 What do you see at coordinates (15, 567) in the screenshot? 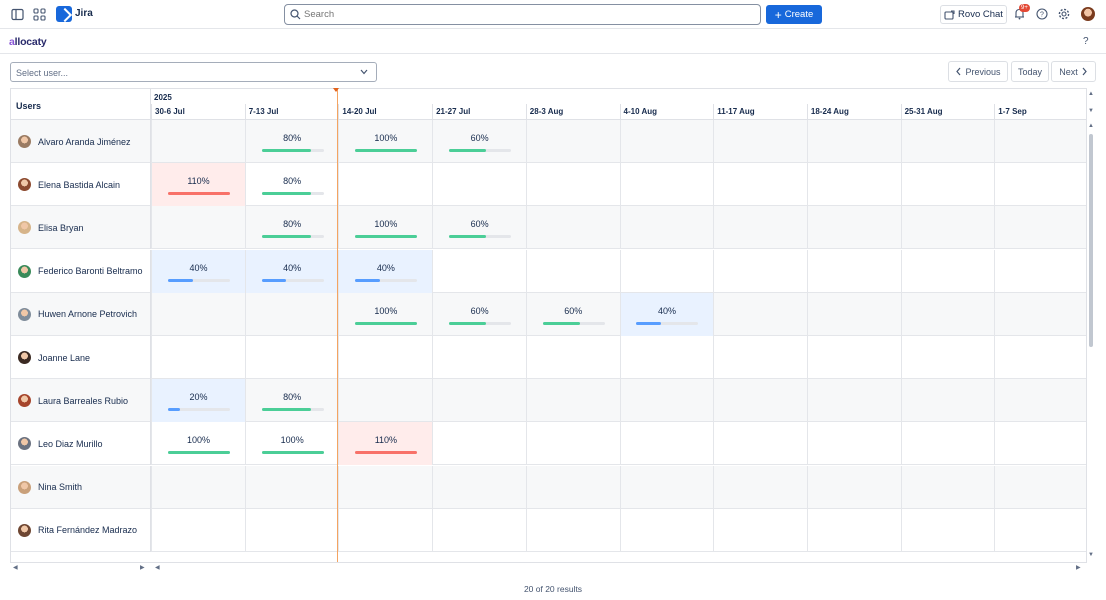
I see `scroll-left-icon: ◀` at bounding box center [15, 567].